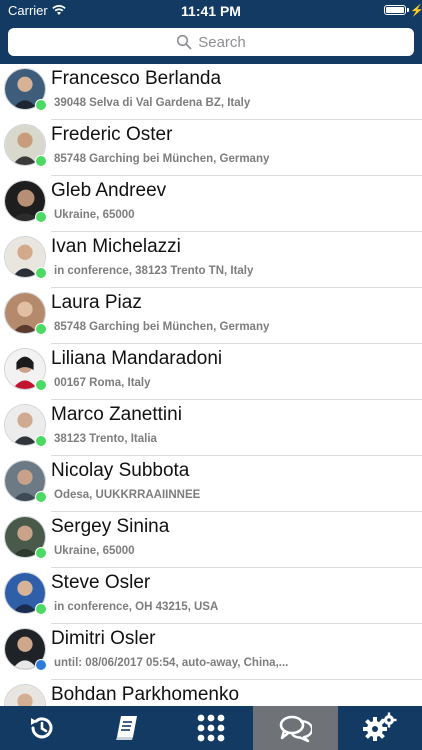  I want to click on avatar, so click(25, 695).